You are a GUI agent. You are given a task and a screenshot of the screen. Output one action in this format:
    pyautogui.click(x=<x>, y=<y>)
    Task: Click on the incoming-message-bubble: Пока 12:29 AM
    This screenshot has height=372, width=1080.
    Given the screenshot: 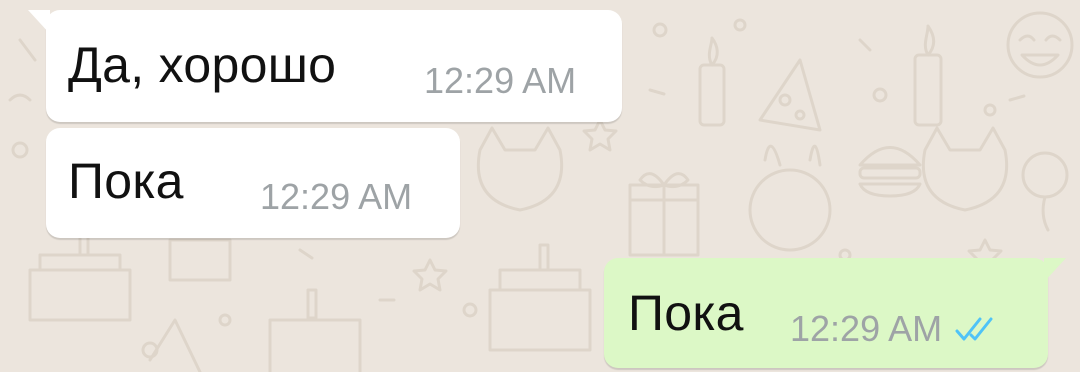 What is the action you would take?
    pyautogui.click(x=253, y=183)
    